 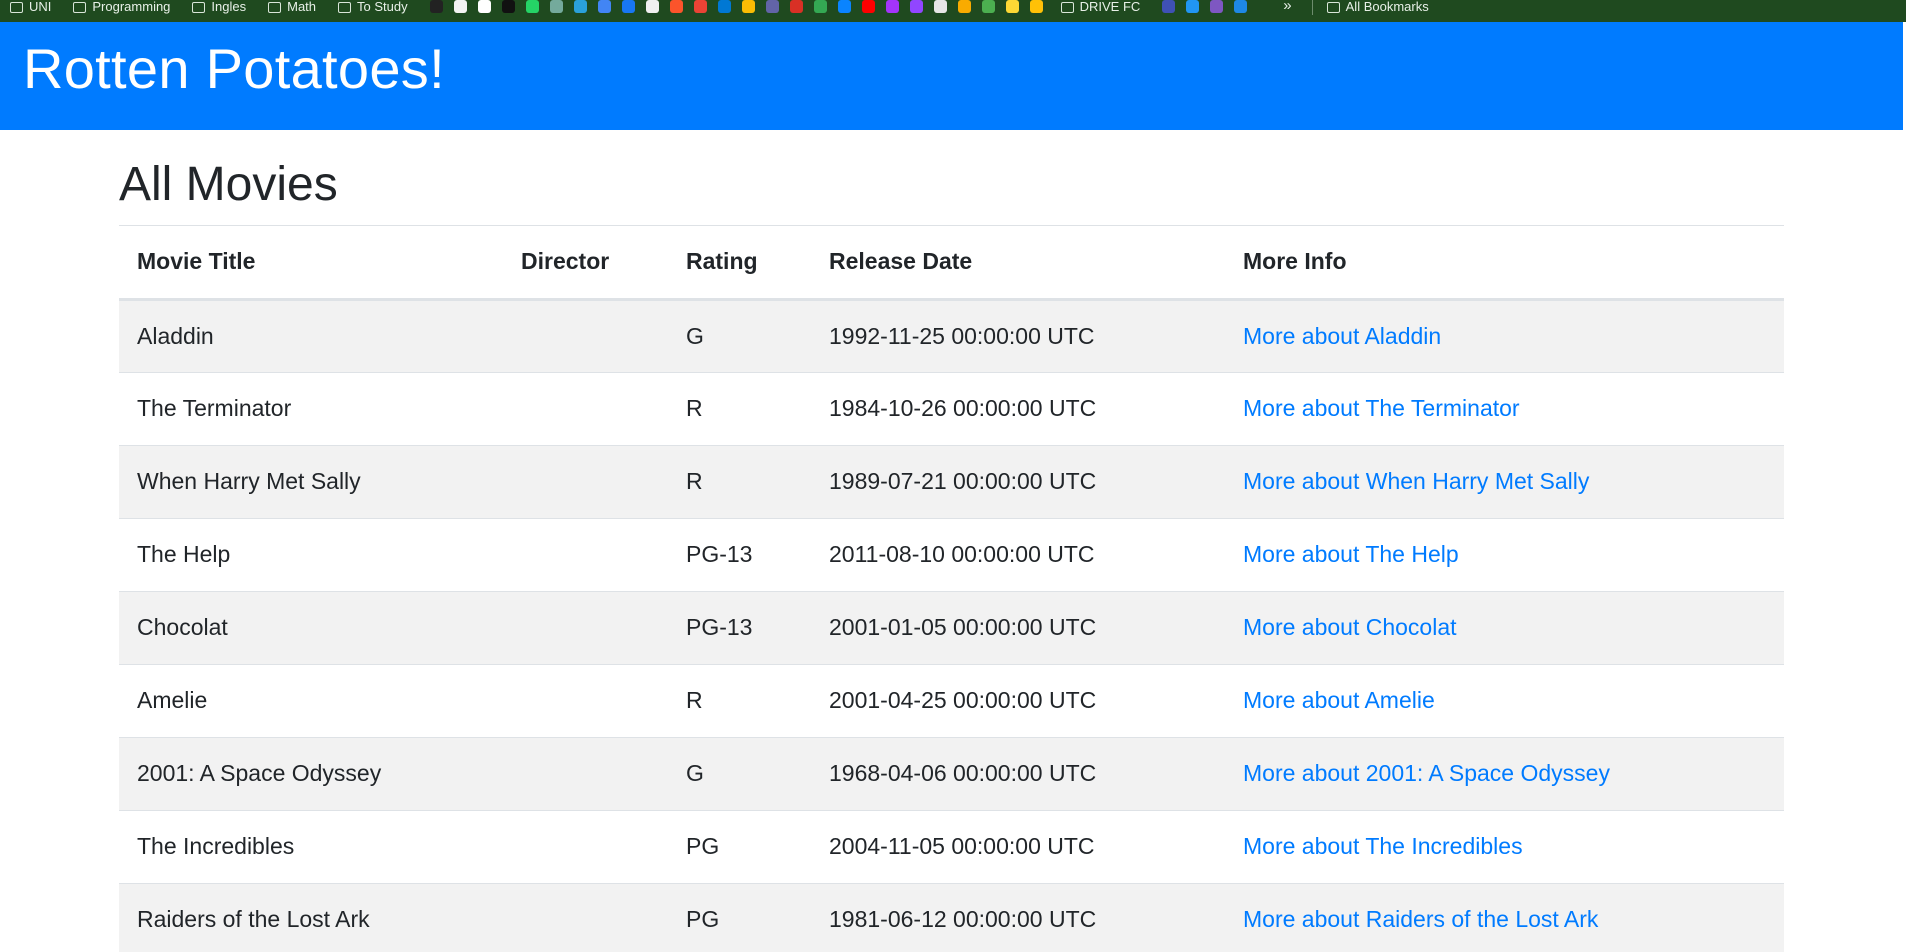 What do you see at coordinates (229, 7) in the screenshot?
I see `bookmark-folder-label: Ingles` at bounding box center [229, 7].